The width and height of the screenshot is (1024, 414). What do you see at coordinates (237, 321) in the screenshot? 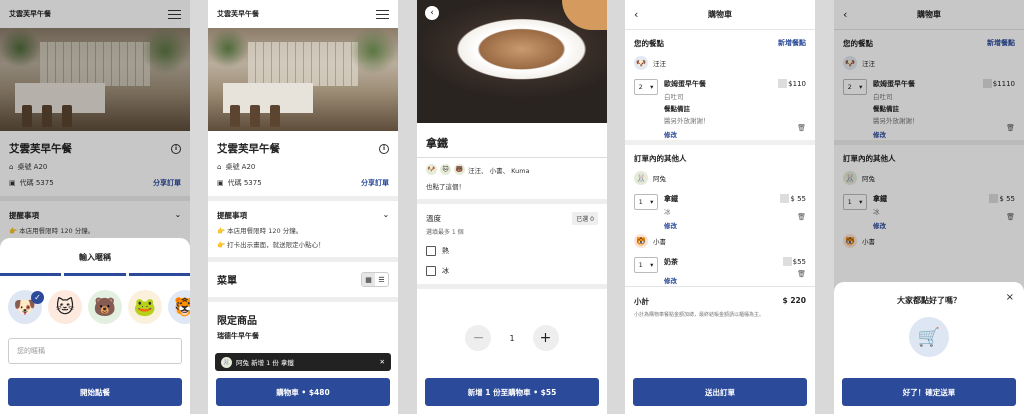
I see `section-title: 限定商品` at bounding box center [237, 321].